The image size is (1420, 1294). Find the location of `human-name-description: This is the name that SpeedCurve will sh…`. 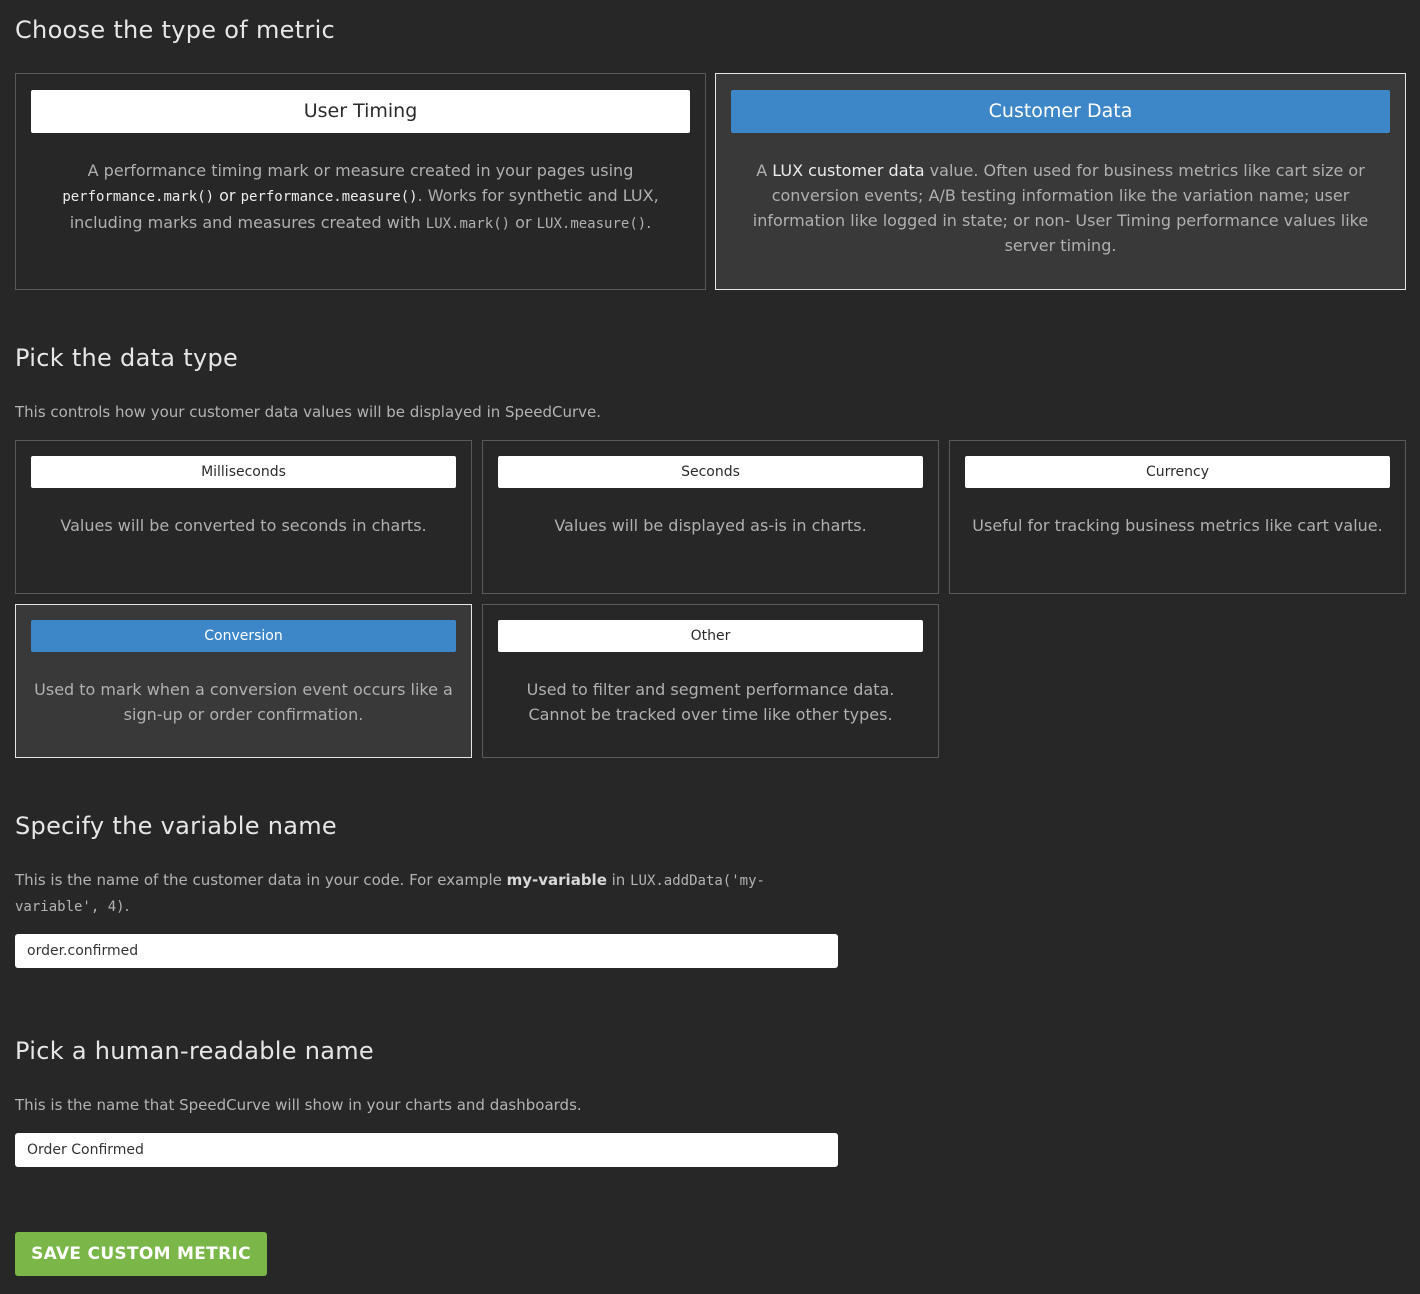

human-name-description: This is the name that SpeedCurve will sh… is located at coordinates (298, 1105).